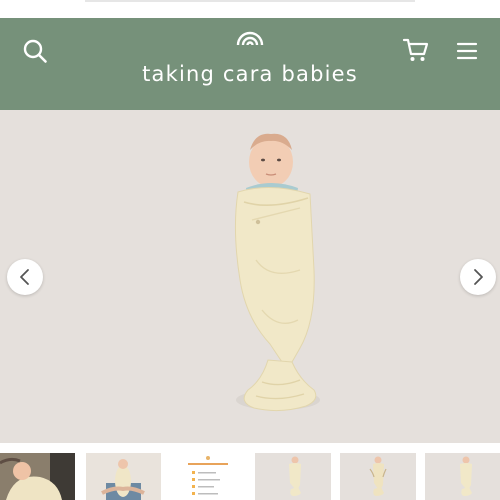 The image size is (500, 500). I want to click on chevron-left-icon, so click(24, 277).